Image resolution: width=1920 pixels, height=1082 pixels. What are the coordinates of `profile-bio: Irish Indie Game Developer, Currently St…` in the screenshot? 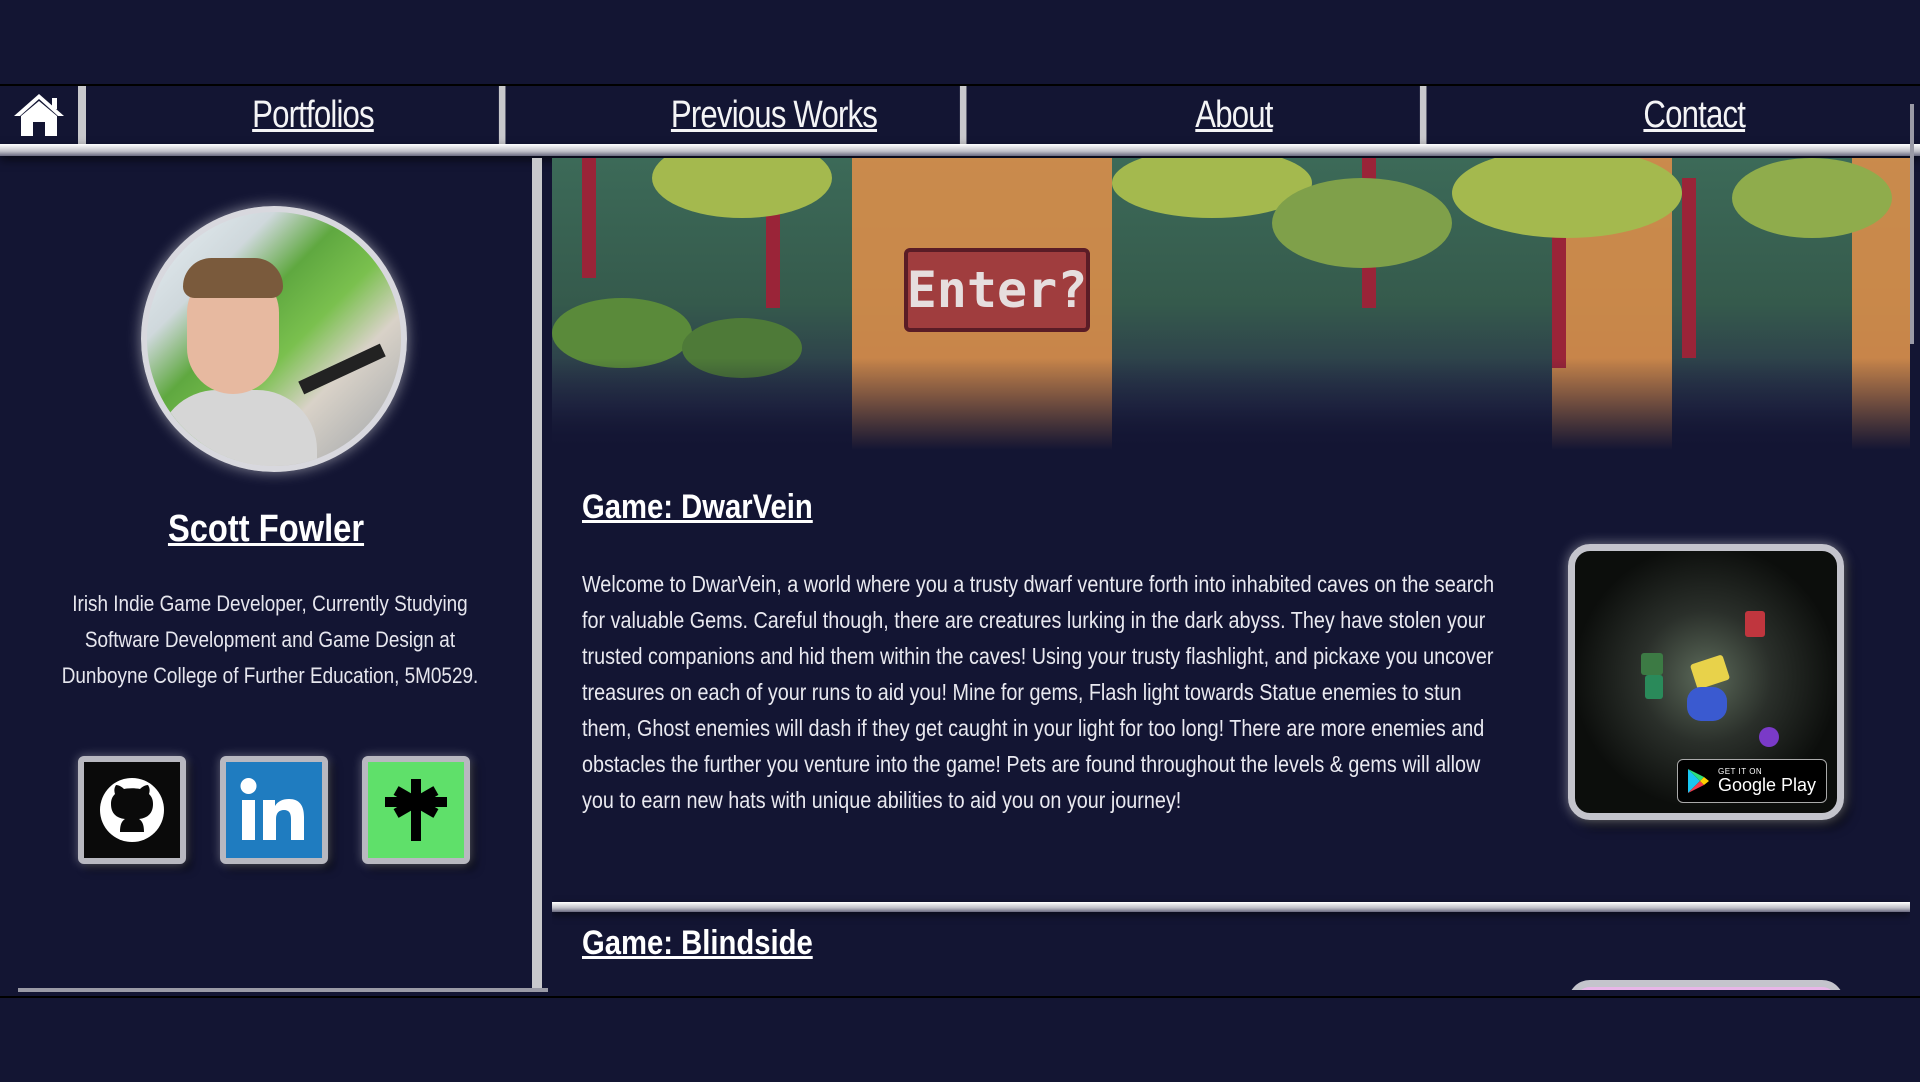 It's located at (270, 639).